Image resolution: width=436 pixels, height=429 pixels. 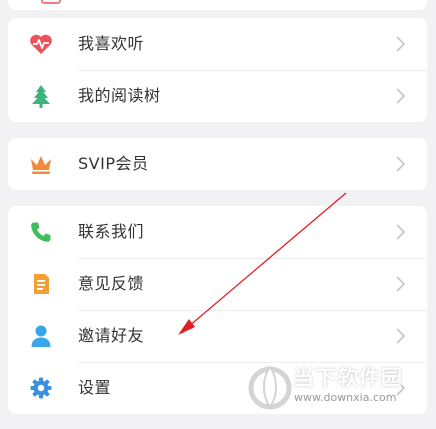 I want to click on menu-card-2: SVIP会员, so click(x=217, y=164).